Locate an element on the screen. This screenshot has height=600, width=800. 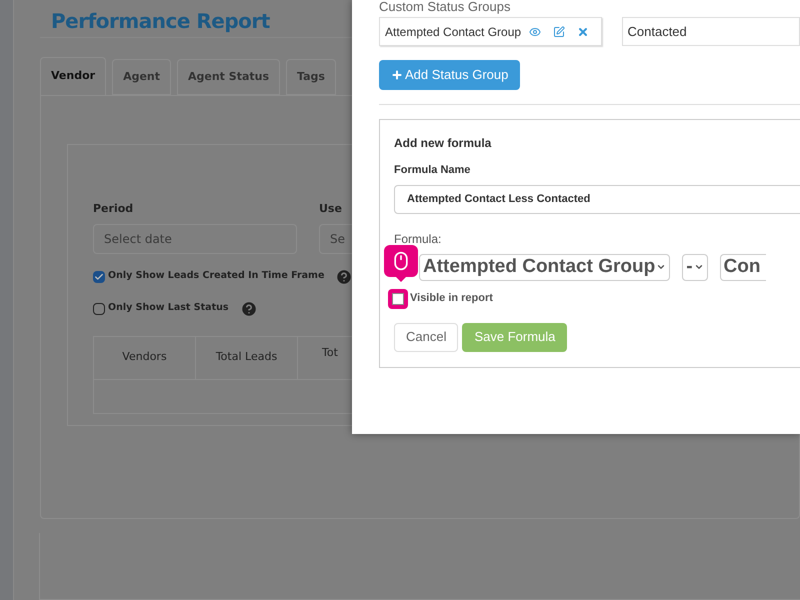
view-icon is located at coordinates (534, 32).